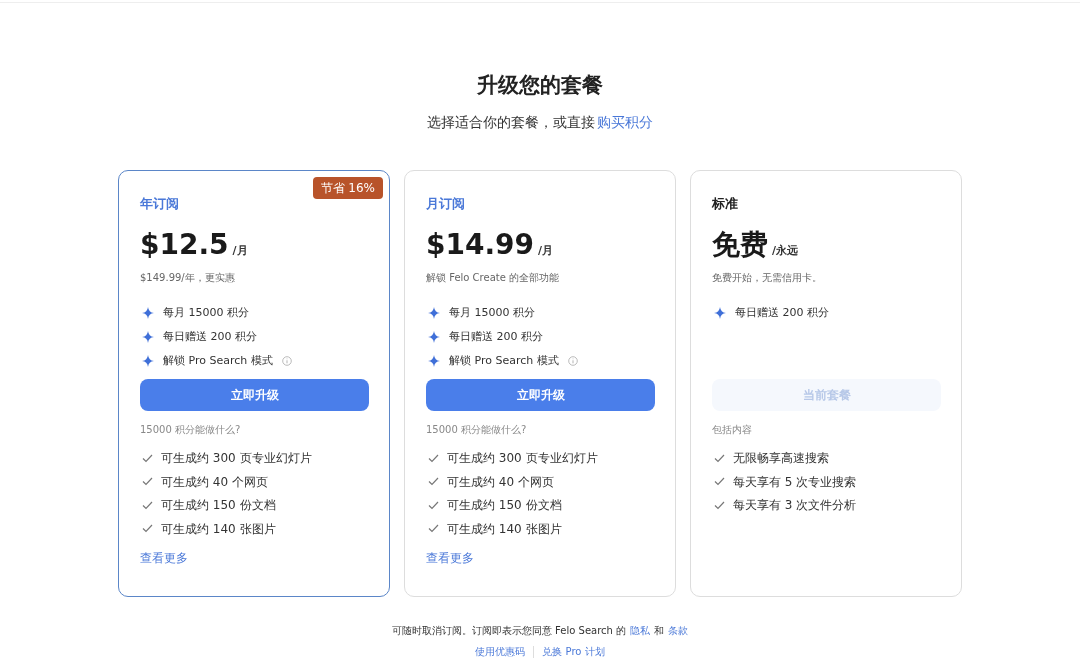 The width and height of the screenshot is (1080, 667). I want to click on price: $12.5, so click(184, 245).